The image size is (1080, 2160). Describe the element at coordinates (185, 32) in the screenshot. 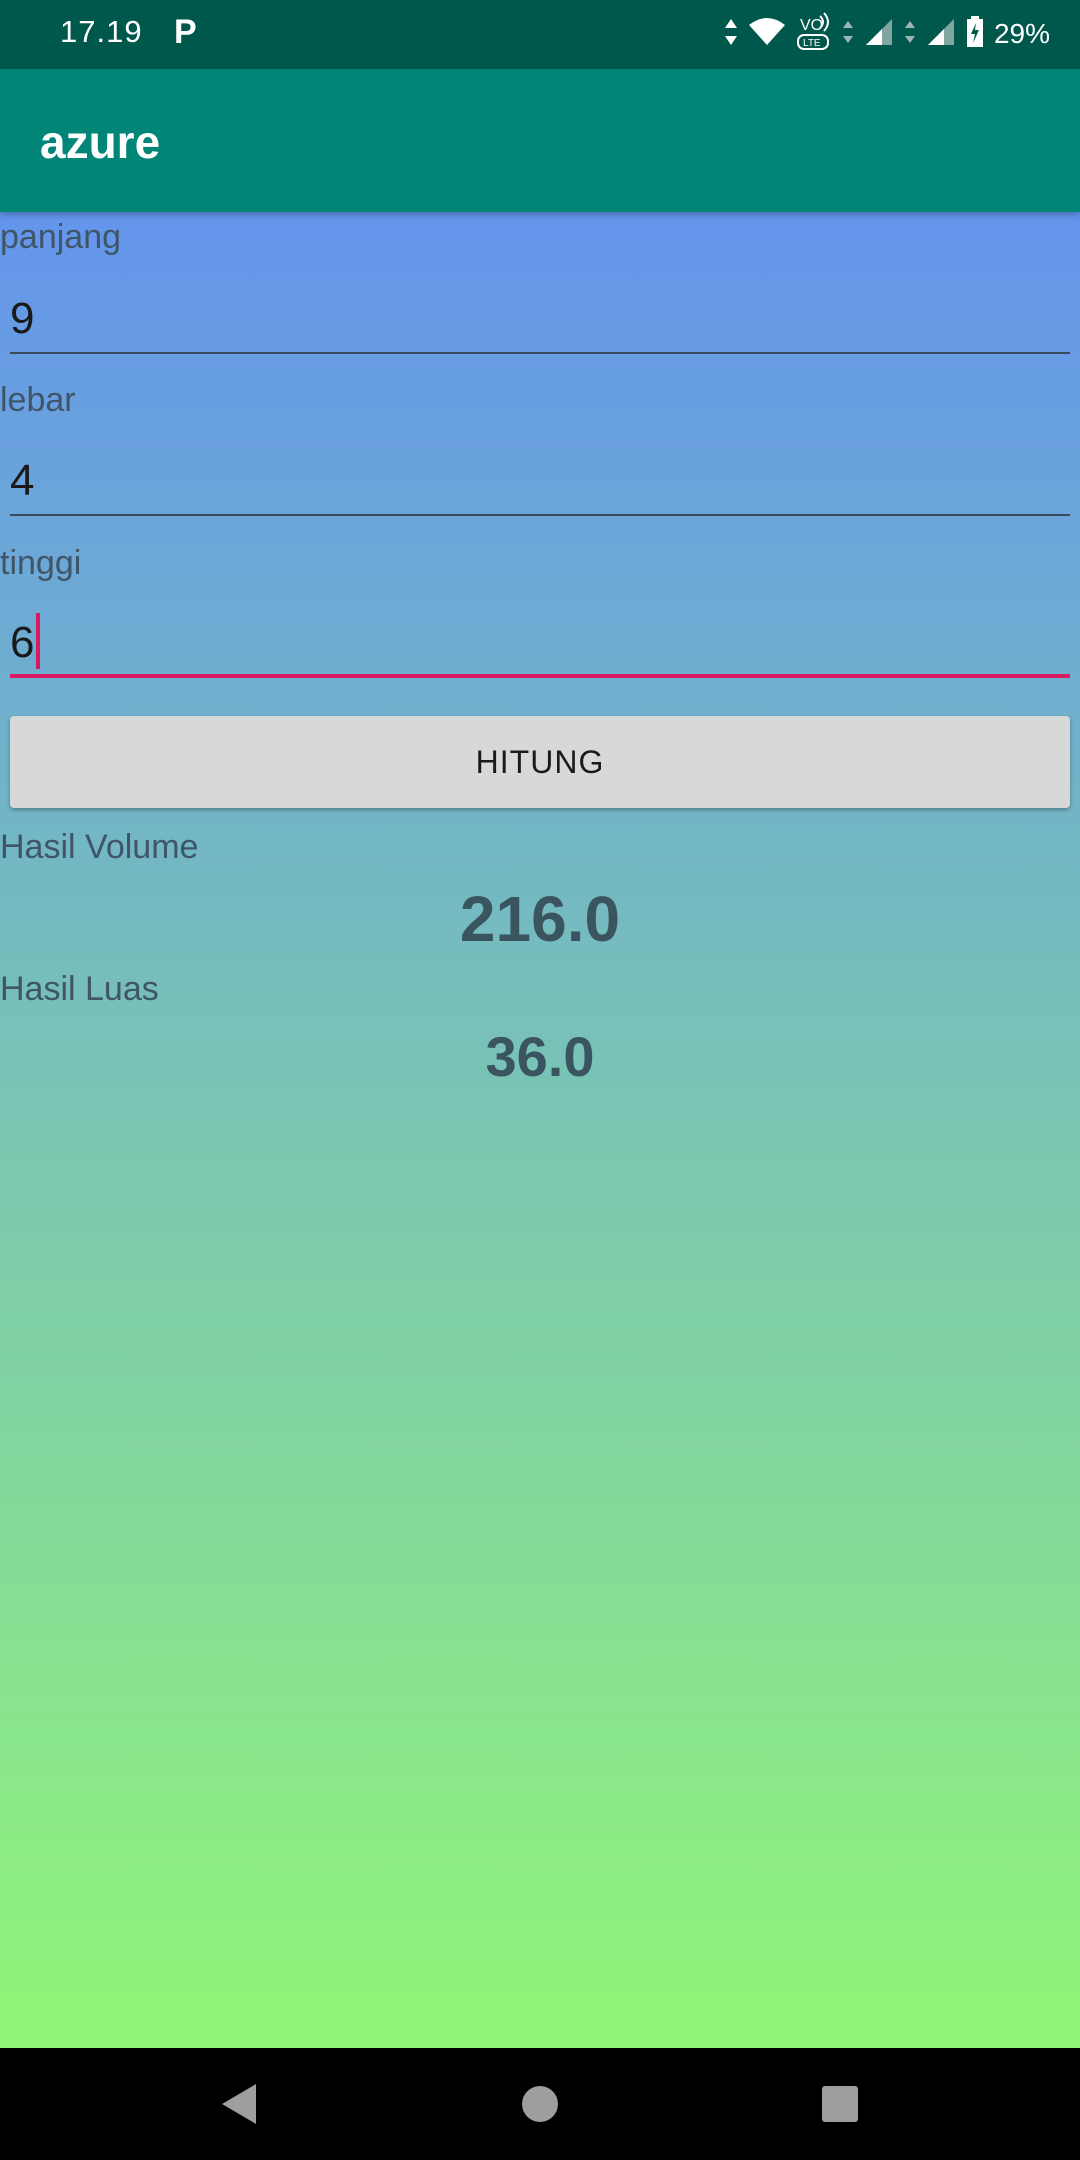

I see `notification-p-icon: P` at that location.